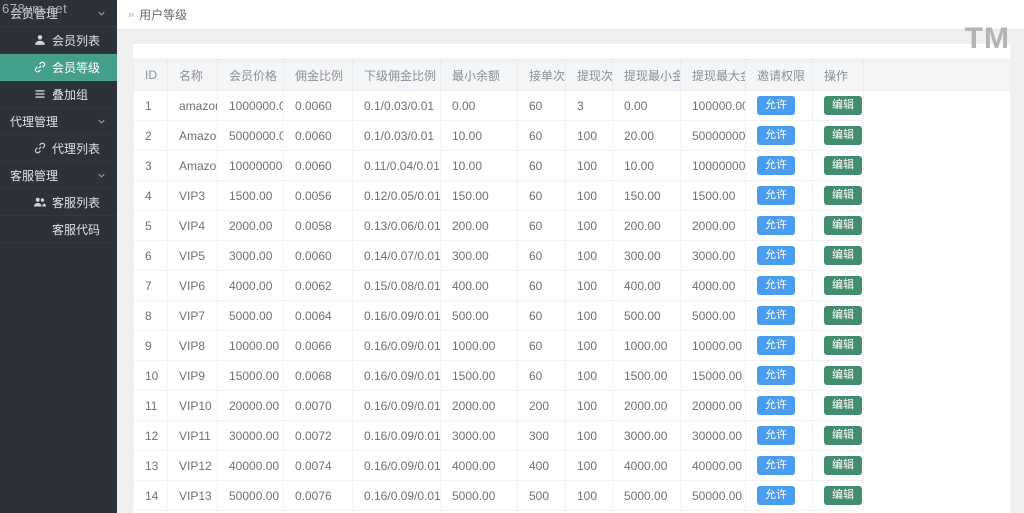  Describe the element at coordinates (479, 345) in the screenshot. I see `table-cell: 1000.00` at that location.